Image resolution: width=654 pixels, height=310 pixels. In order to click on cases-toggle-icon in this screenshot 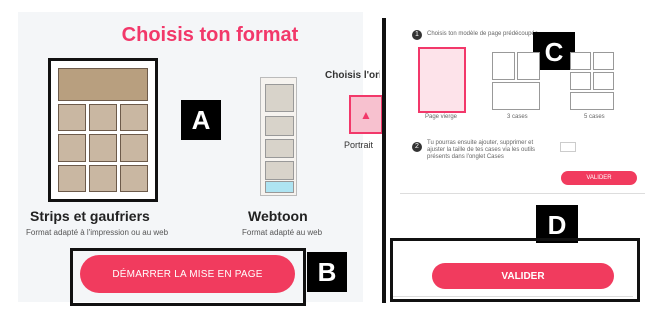, I will do `click(568, 147)`.